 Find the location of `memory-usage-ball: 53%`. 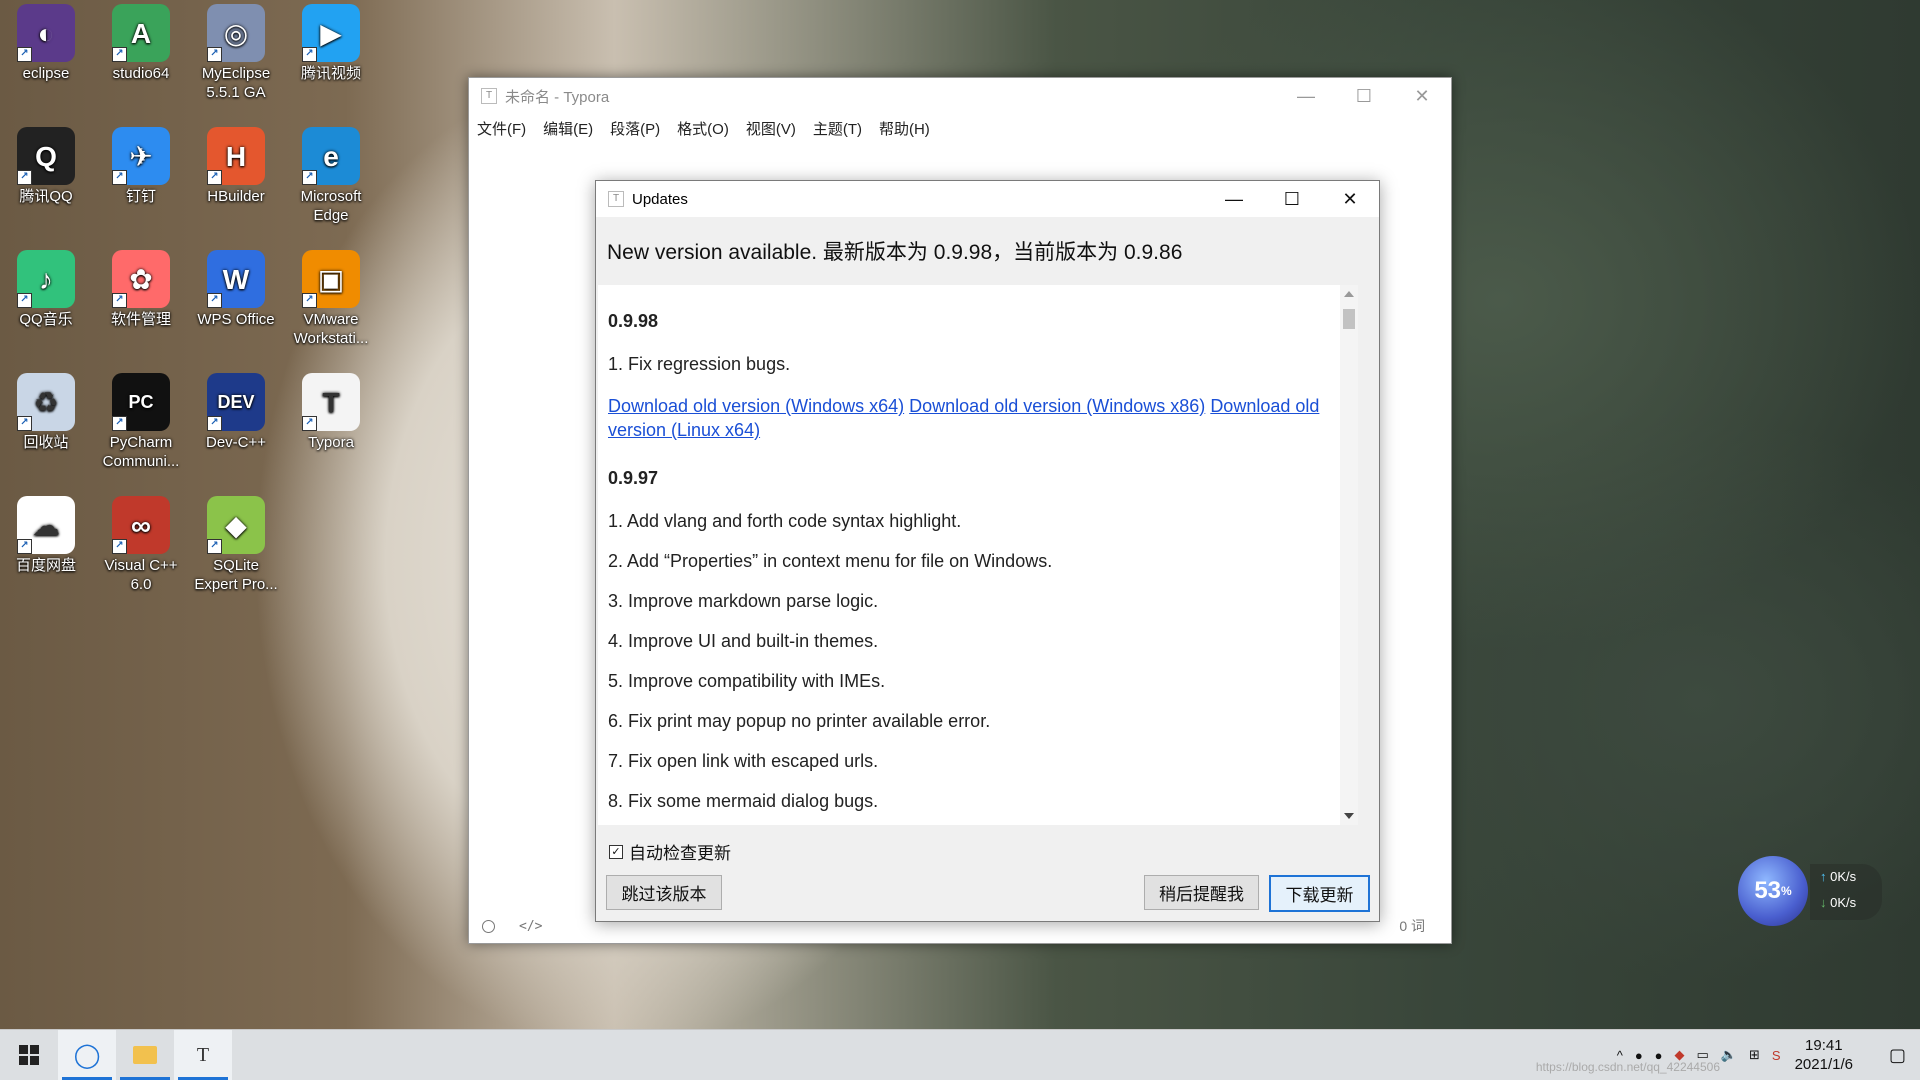

memory-usage-ball: 53% is located at coordinates (1773, 891).